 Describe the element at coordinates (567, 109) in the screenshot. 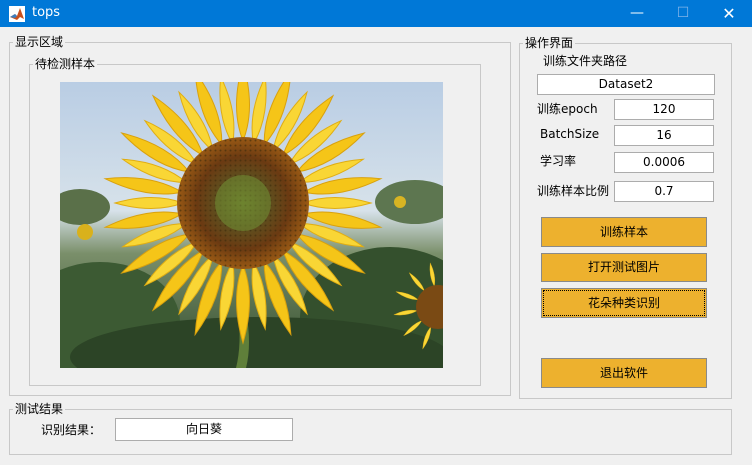

I see `epoch-label: 训练epoch` at that location.